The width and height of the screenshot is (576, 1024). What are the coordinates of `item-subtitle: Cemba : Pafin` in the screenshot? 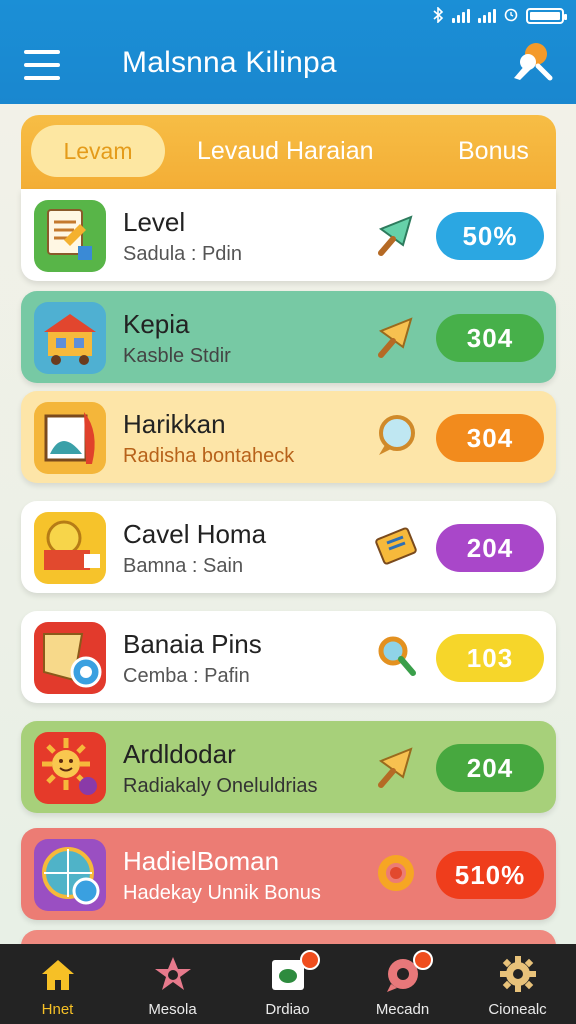 It's located at (186, 676).